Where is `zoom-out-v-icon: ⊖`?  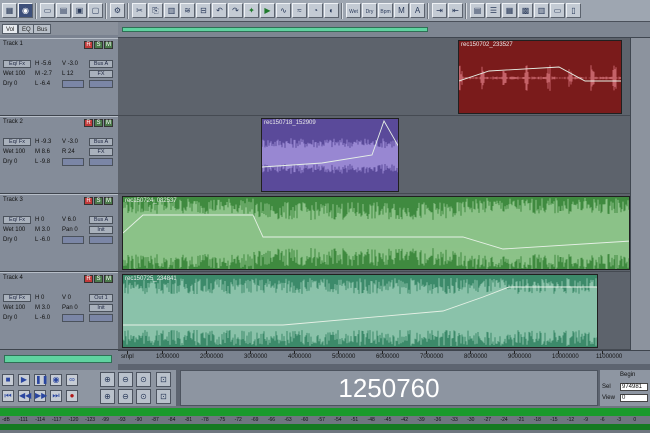
zoom-out-v-icon: ⊖ is located at coordinates (125, 396).